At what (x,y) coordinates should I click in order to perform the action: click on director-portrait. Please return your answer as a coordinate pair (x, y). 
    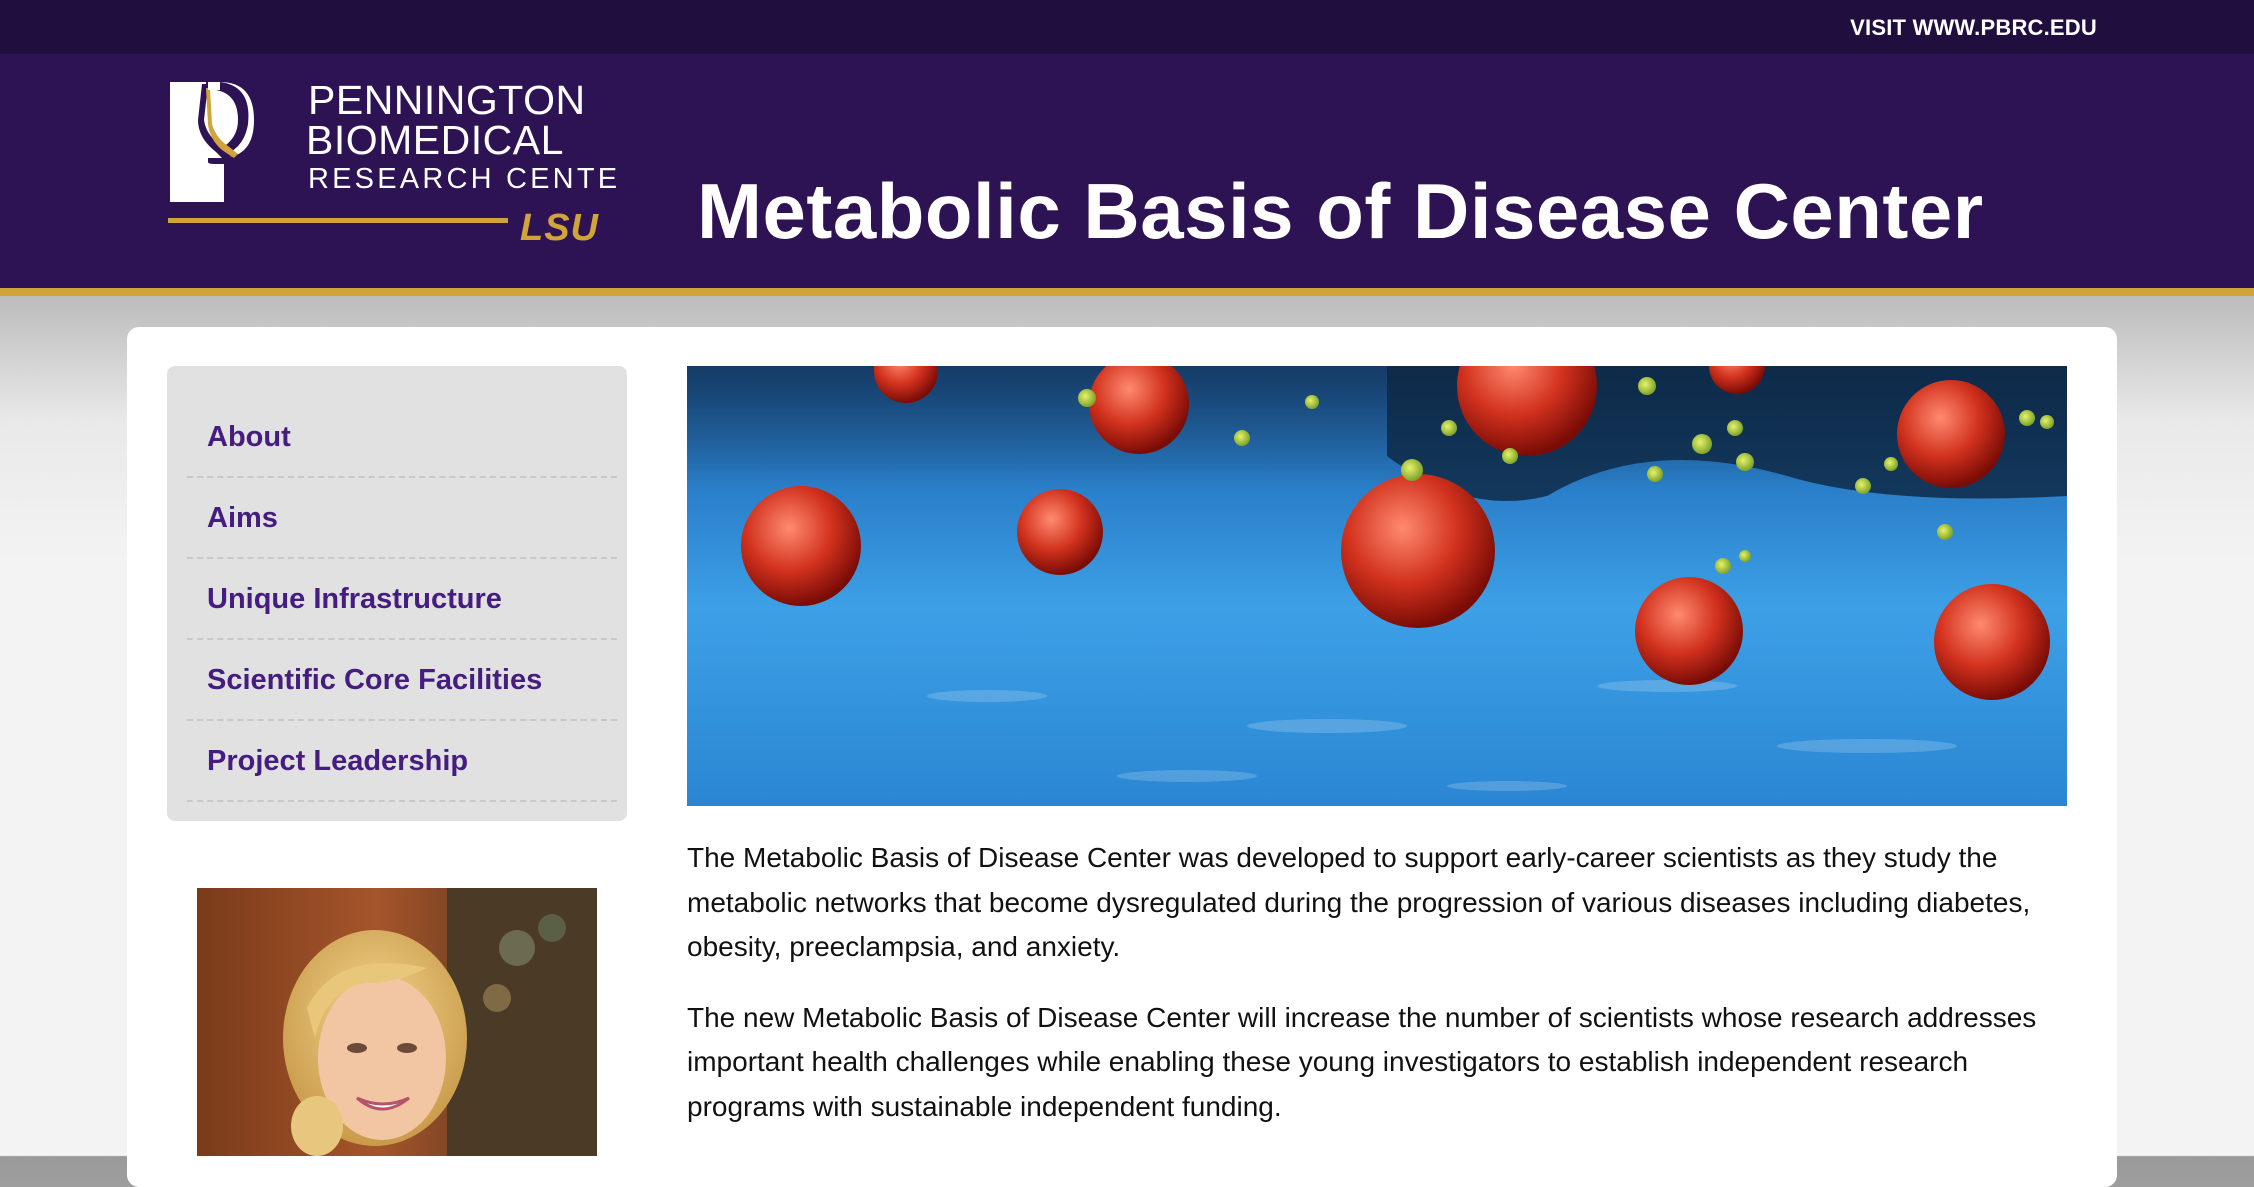
    Looking at the image, I should click on (397, 1022).